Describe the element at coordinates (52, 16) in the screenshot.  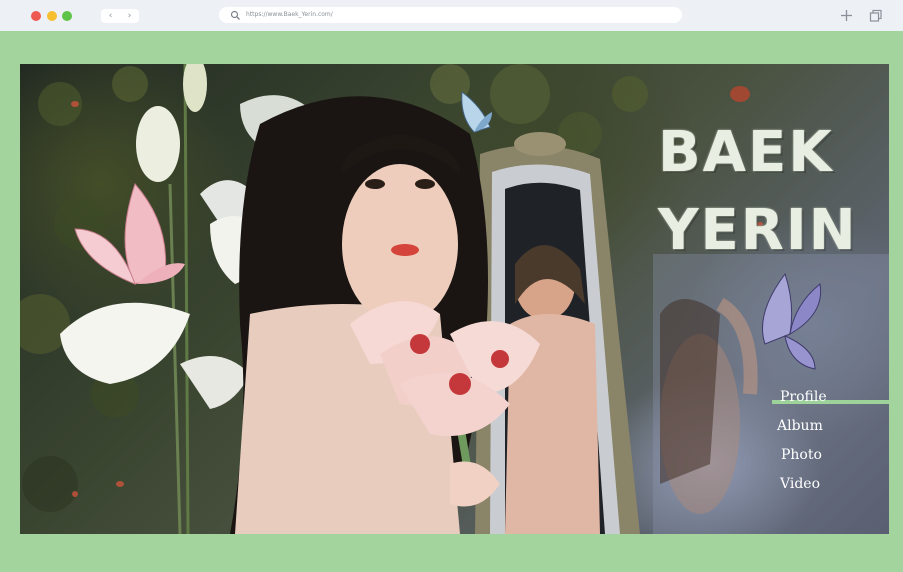
I see `minimize-window-dot` at that location.